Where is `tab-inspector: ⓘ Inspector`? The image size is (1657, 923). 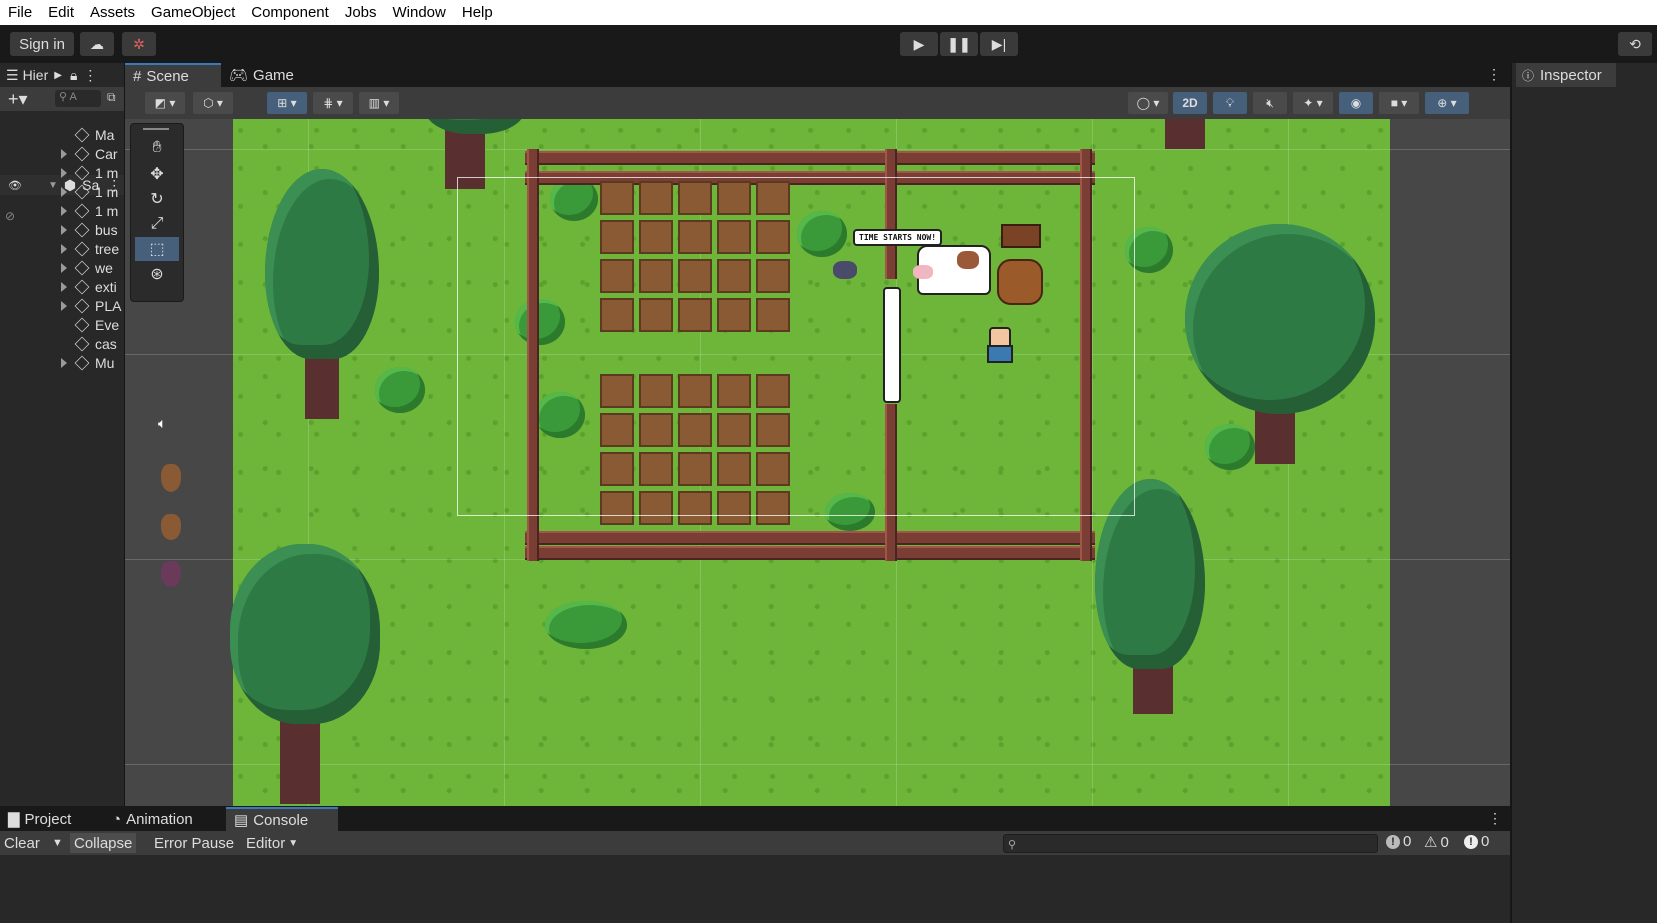
tab-inspector: ⓘ Inspector is located at coordinates (1566, 75).